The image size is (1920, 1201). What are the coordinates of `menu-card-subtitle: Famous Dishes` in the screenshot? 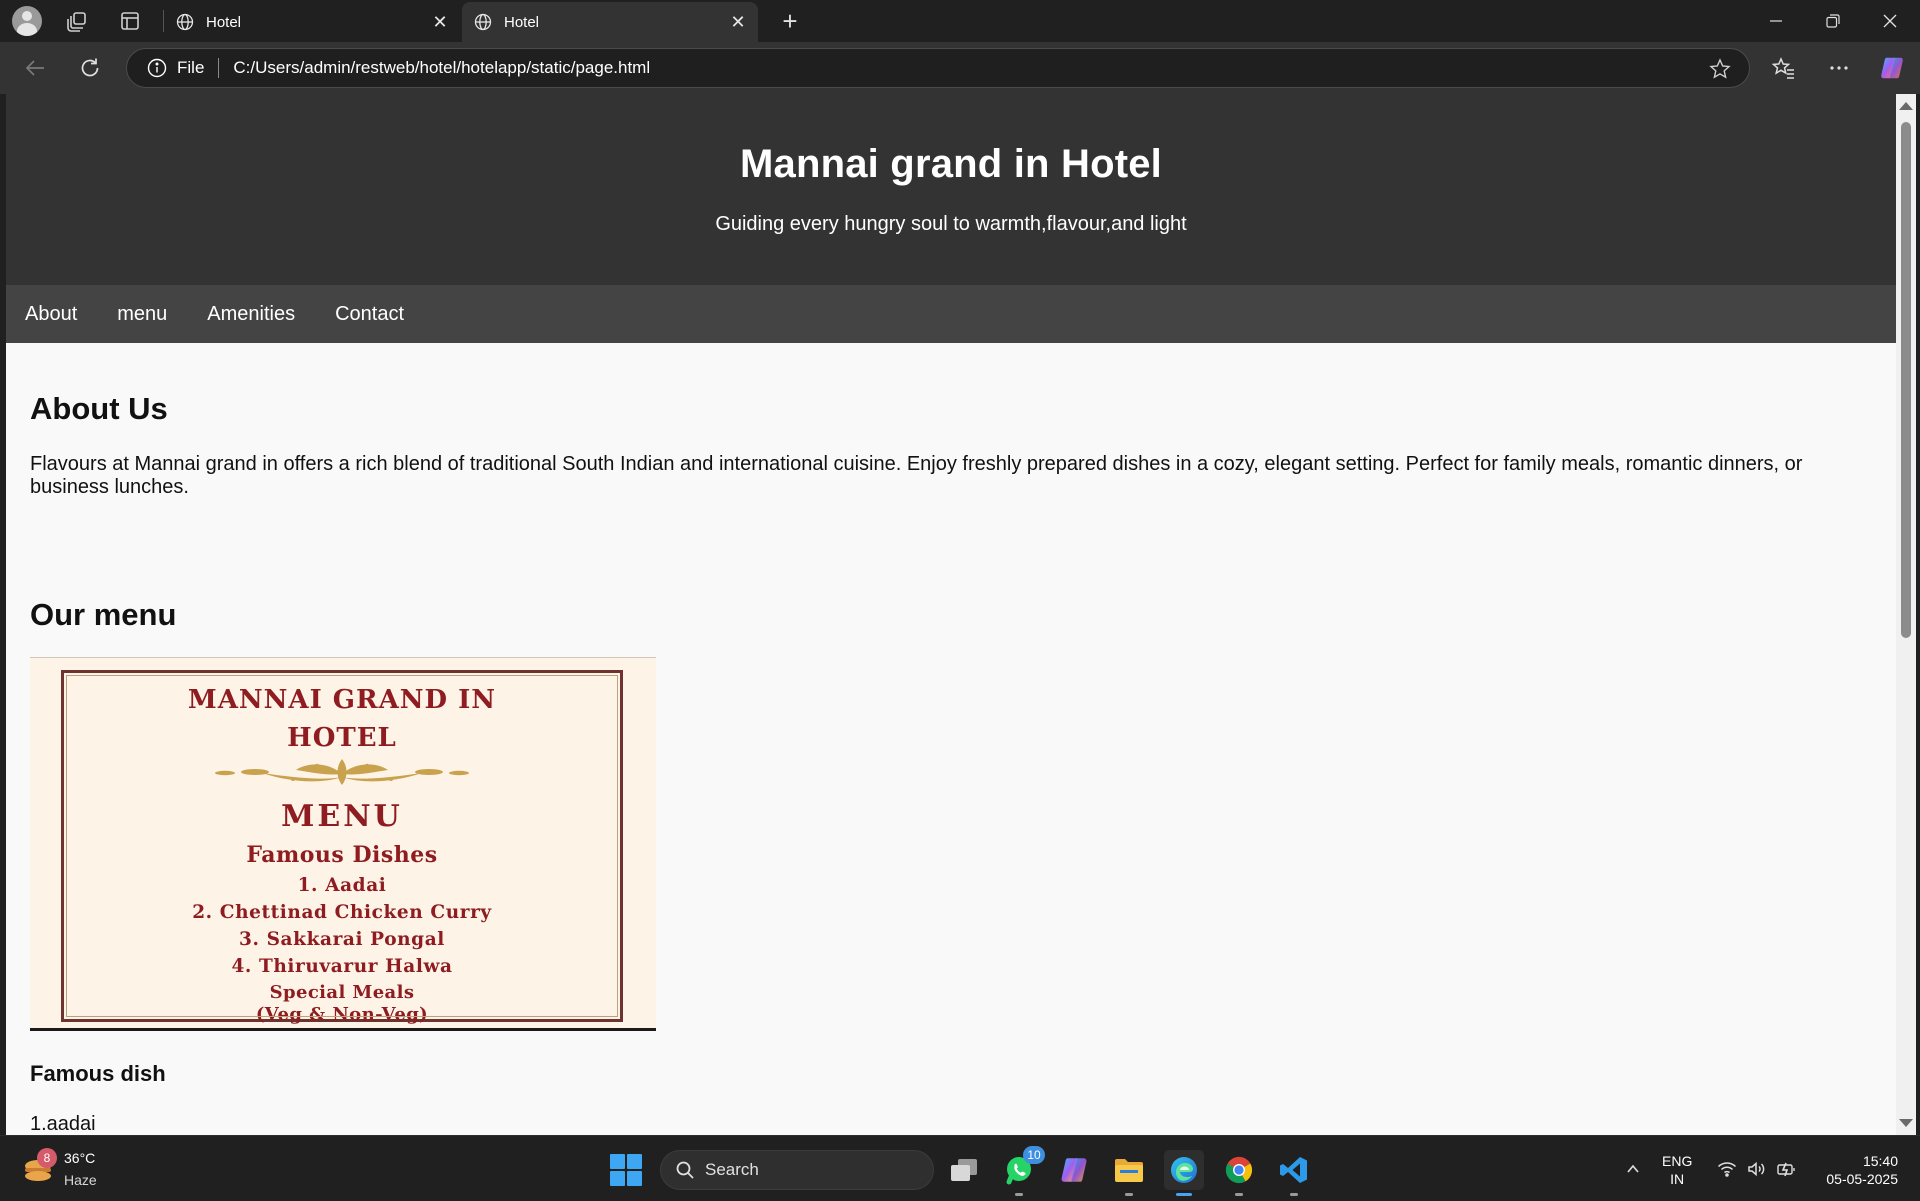 It's located at (342, 855).